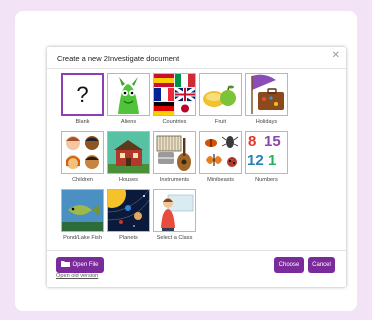 The height and width of the screenshot is (320, 372). What do you see at coordinates (266, 94) in the screenshot?
I see `holidays-thumbnail` at bounding box center [266, 94].